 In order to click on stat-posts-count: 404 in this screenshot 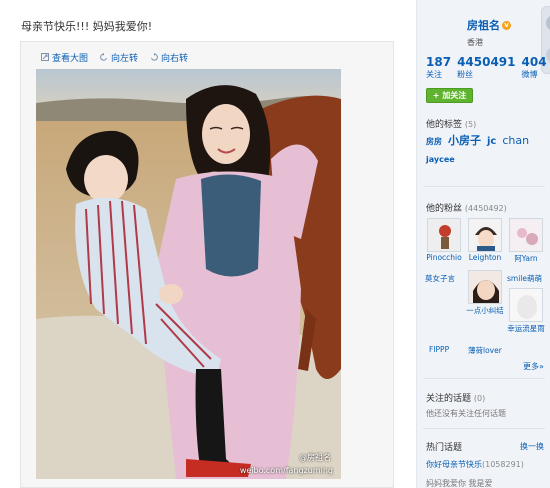, I will do `click(534, 62)`.